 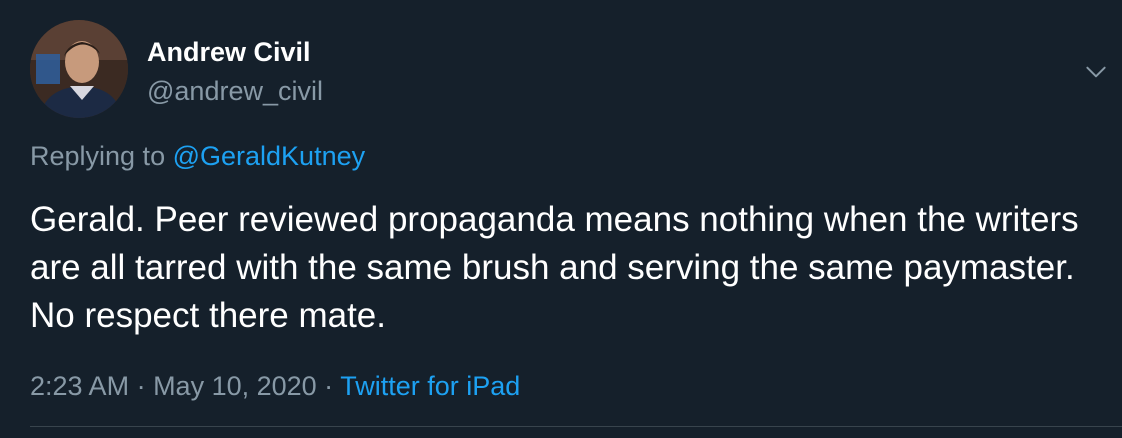 I want to click on reply-mention-link: @GeraldKutney, so click(x=269, y=156).